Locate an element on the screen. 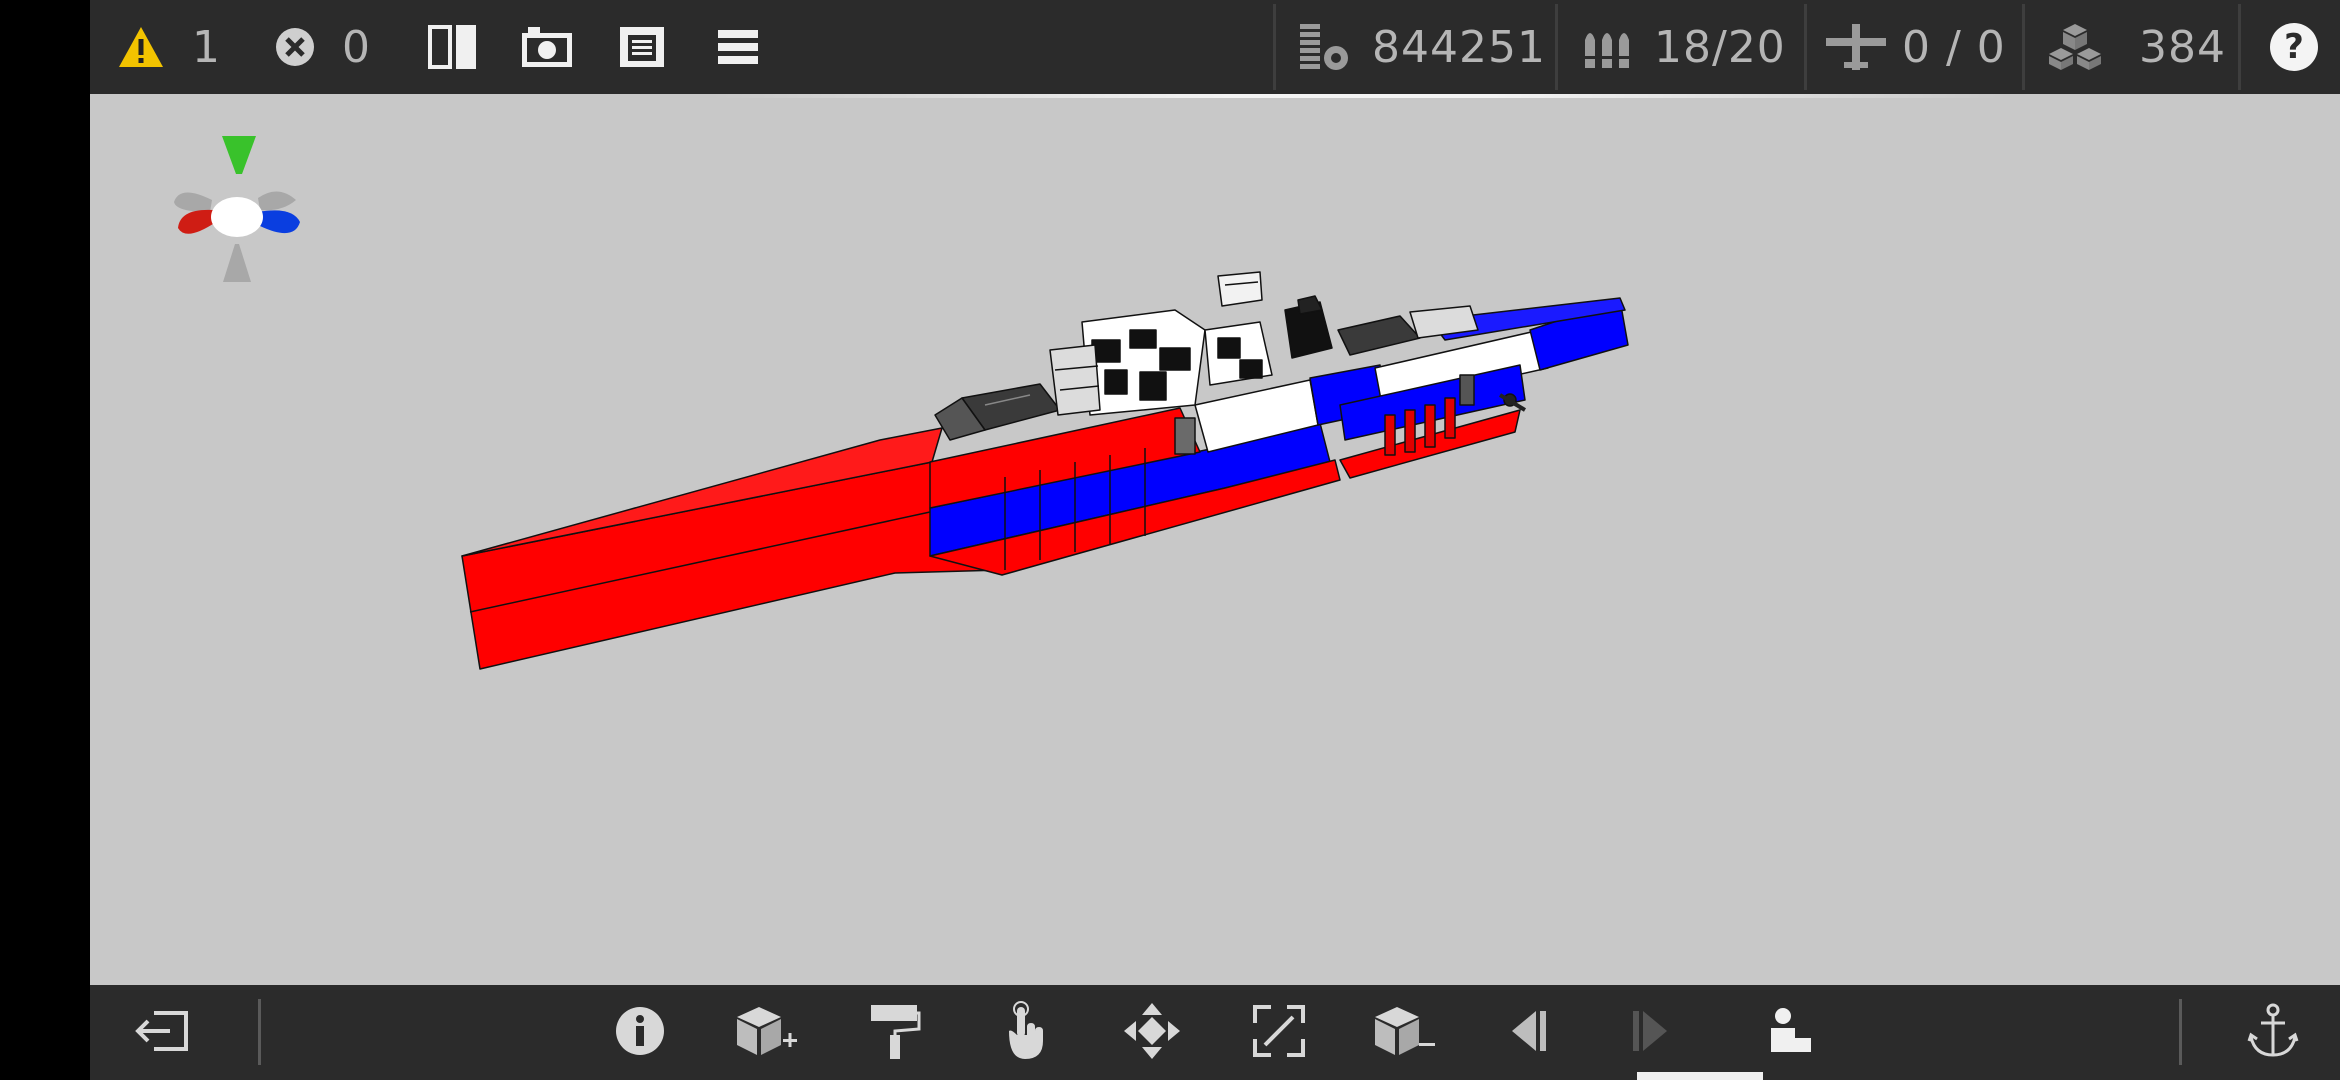  bottom-toolbar is located at coordinates (1215, 1032).